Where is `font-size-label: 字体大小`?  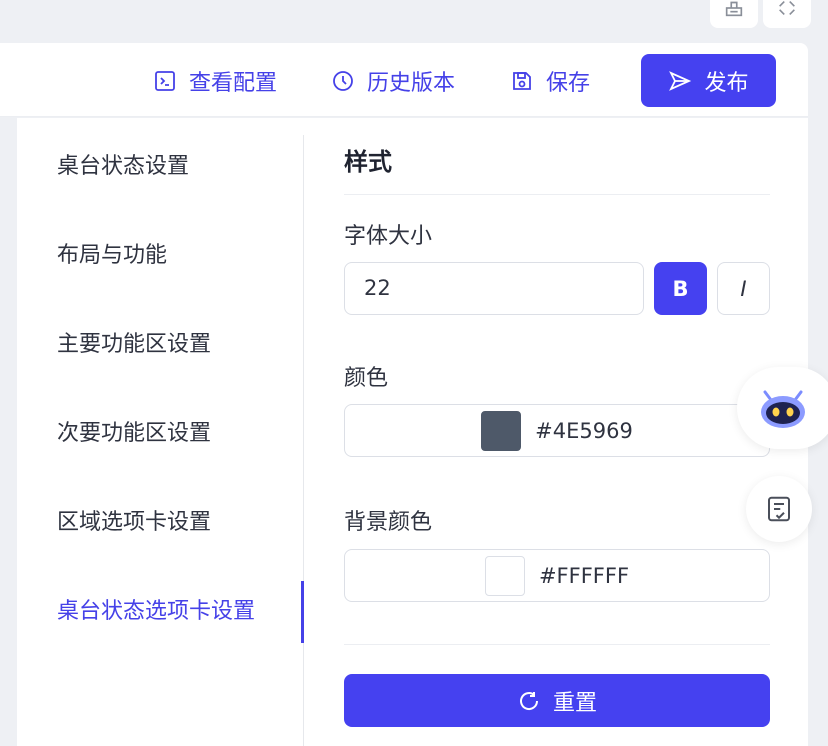 font-size-label: 字体大小 is located at coordinates (388, 236).